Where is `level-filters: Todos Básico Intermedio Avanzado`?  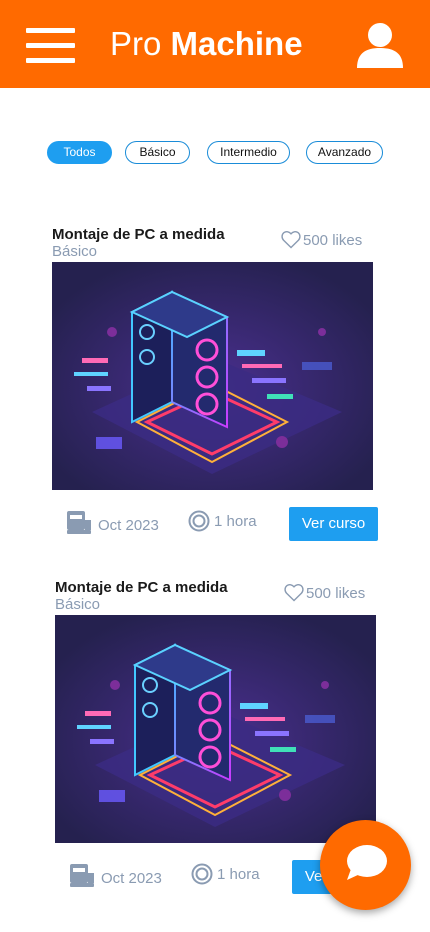 level-filters: Todos Básico Intermedio Avanzado is located at coordinates (215, 153).